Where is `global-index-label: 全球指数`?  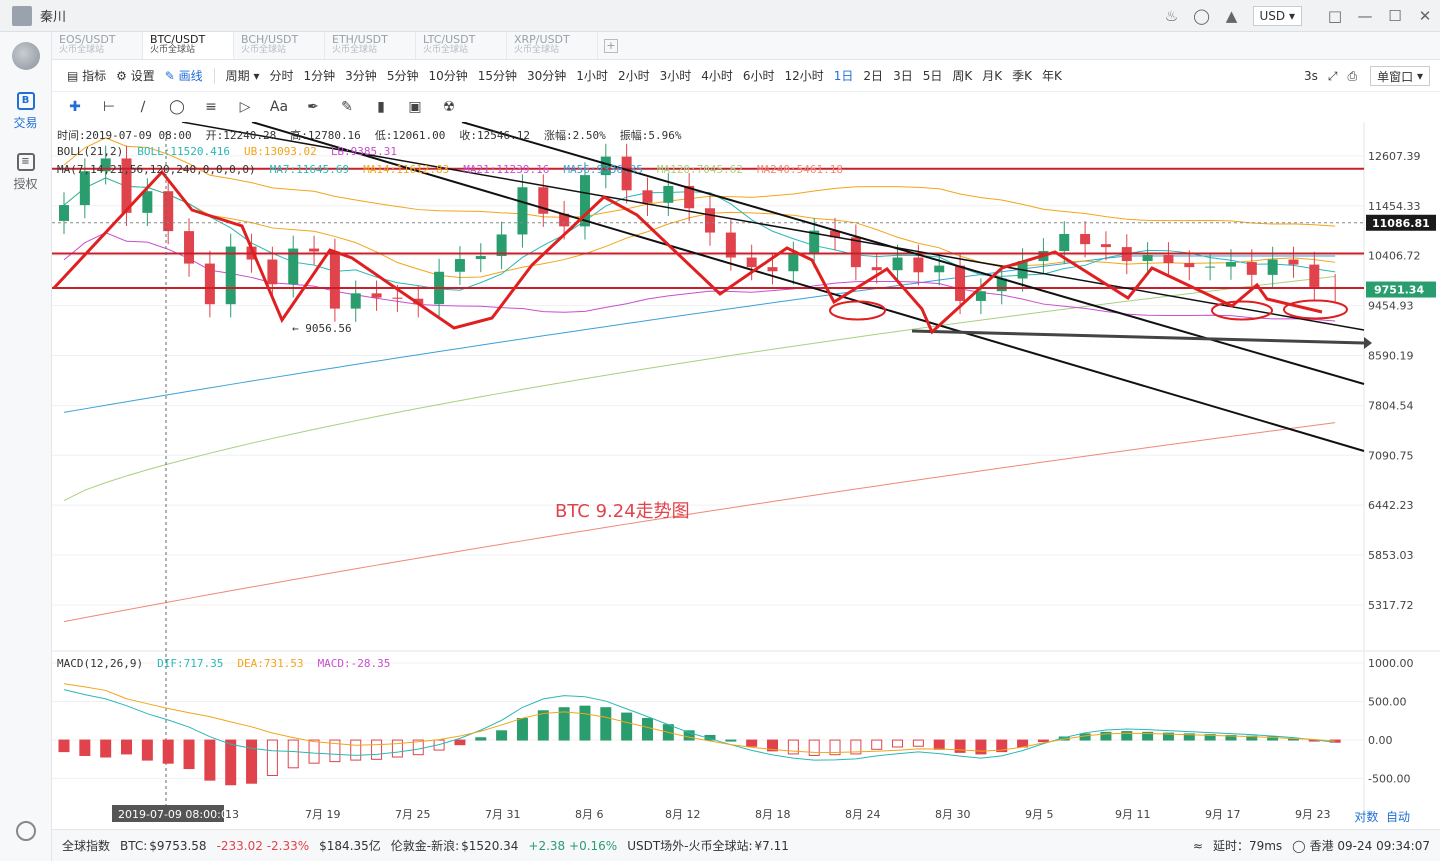
global-index-label: 全球指数 is located at coordinates (86, 845).